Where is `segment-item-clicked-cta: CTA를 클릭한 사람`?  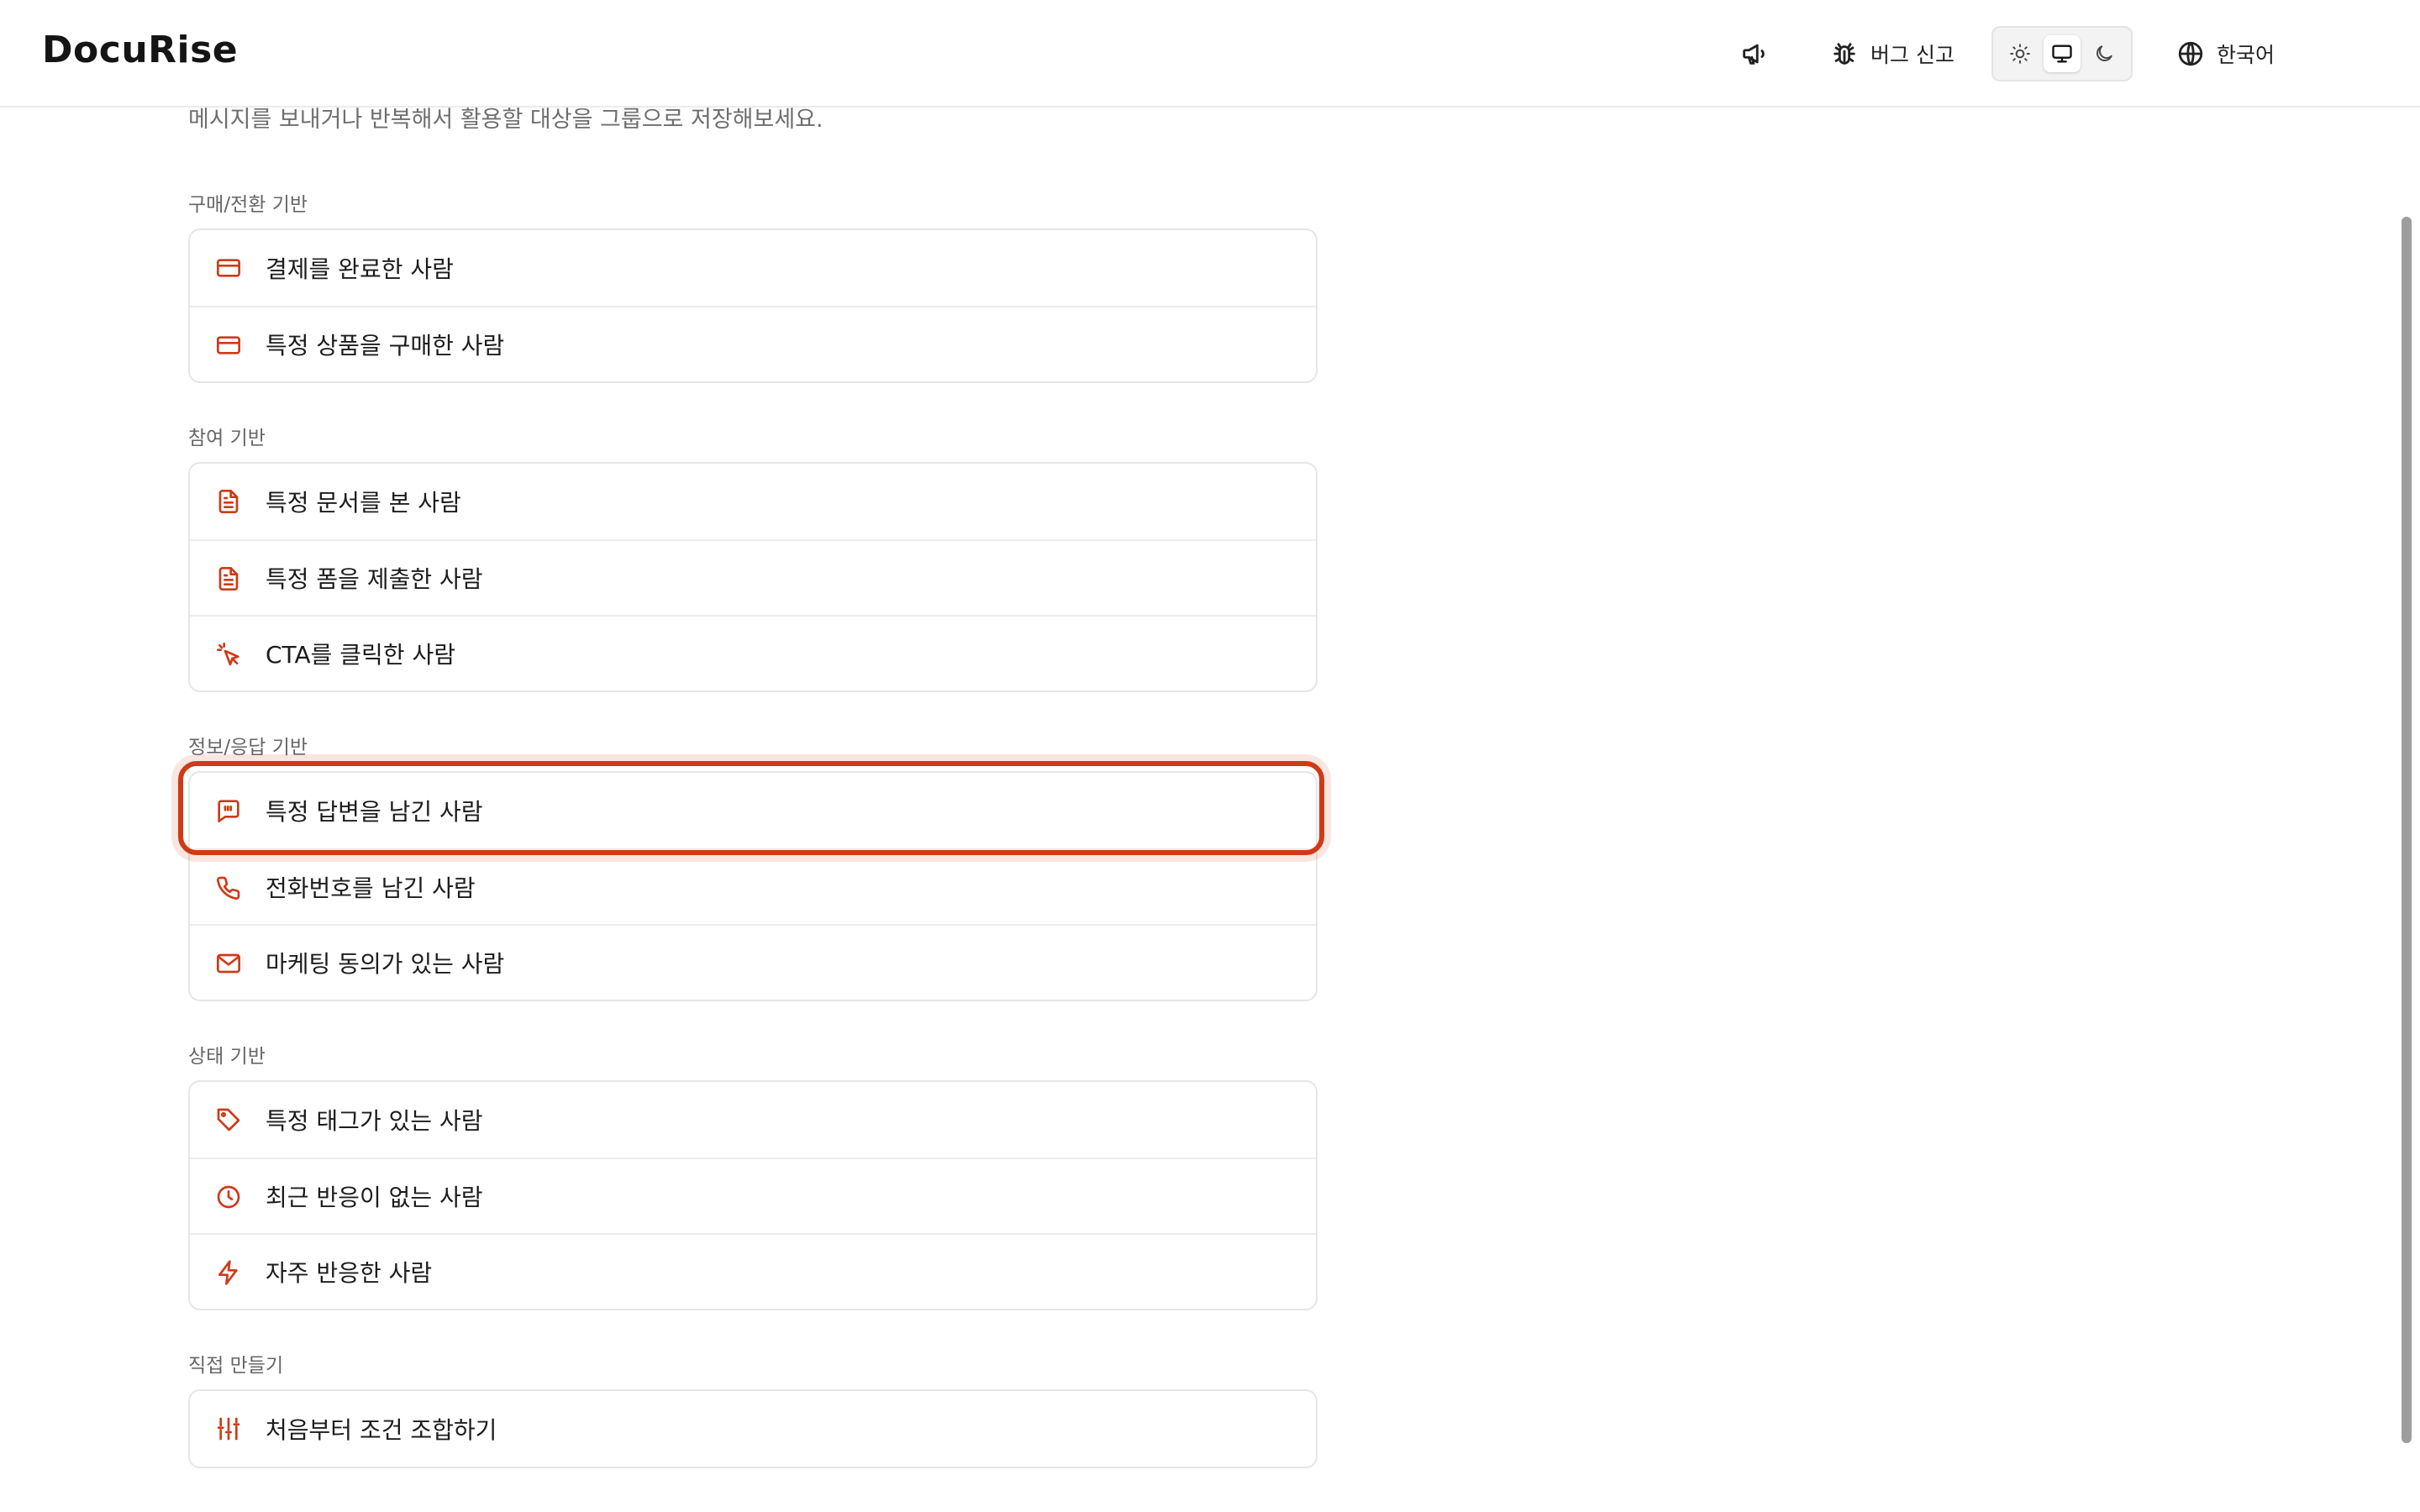
segment-item-clicked-cta: CTA를 클릭한 사람 is located at coordinates (753, 652).